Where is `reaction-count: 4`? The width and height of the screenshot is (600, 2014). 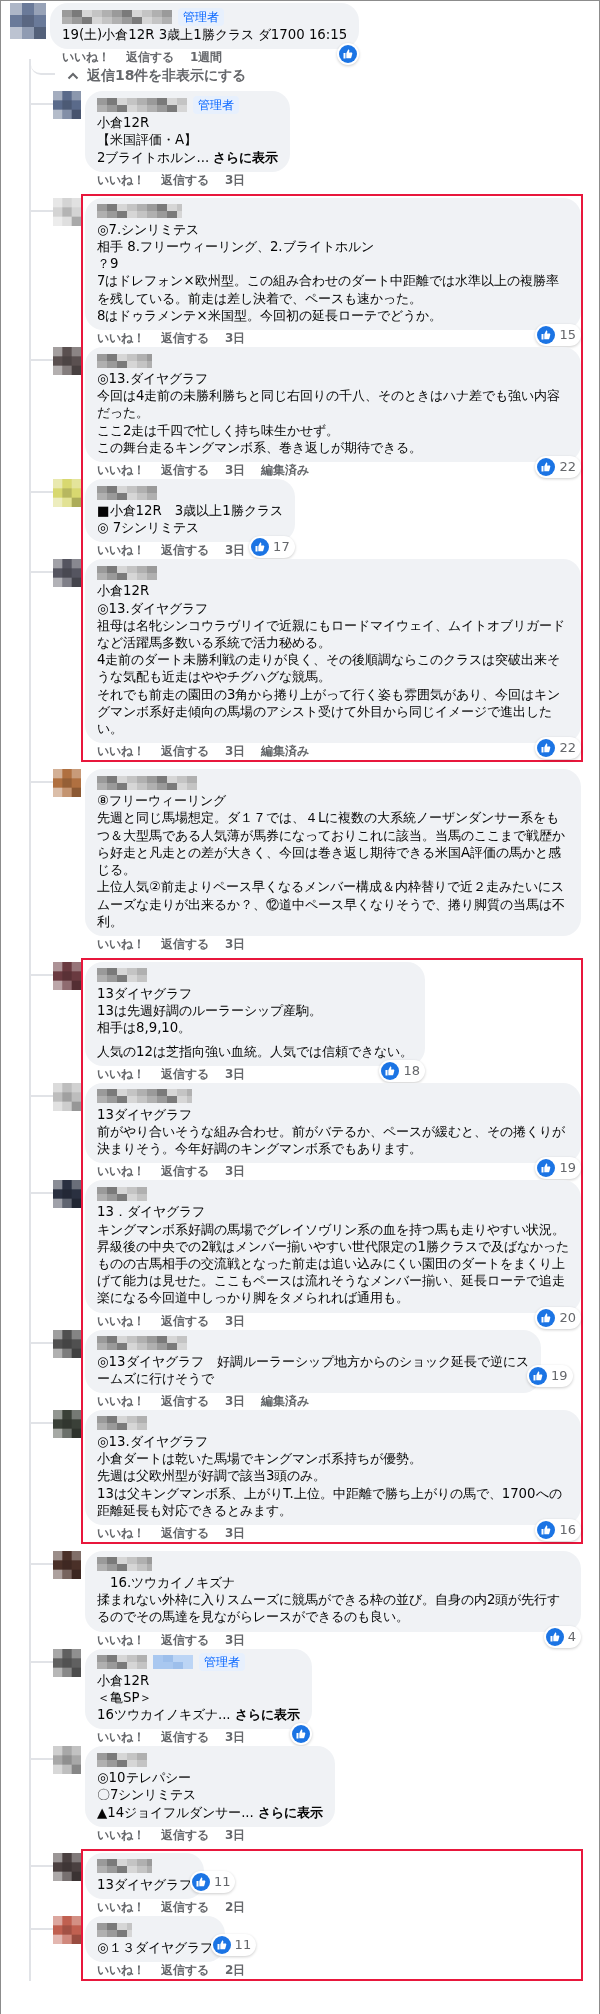
reaction-count: 4 is located at coordinates (571, 1636).